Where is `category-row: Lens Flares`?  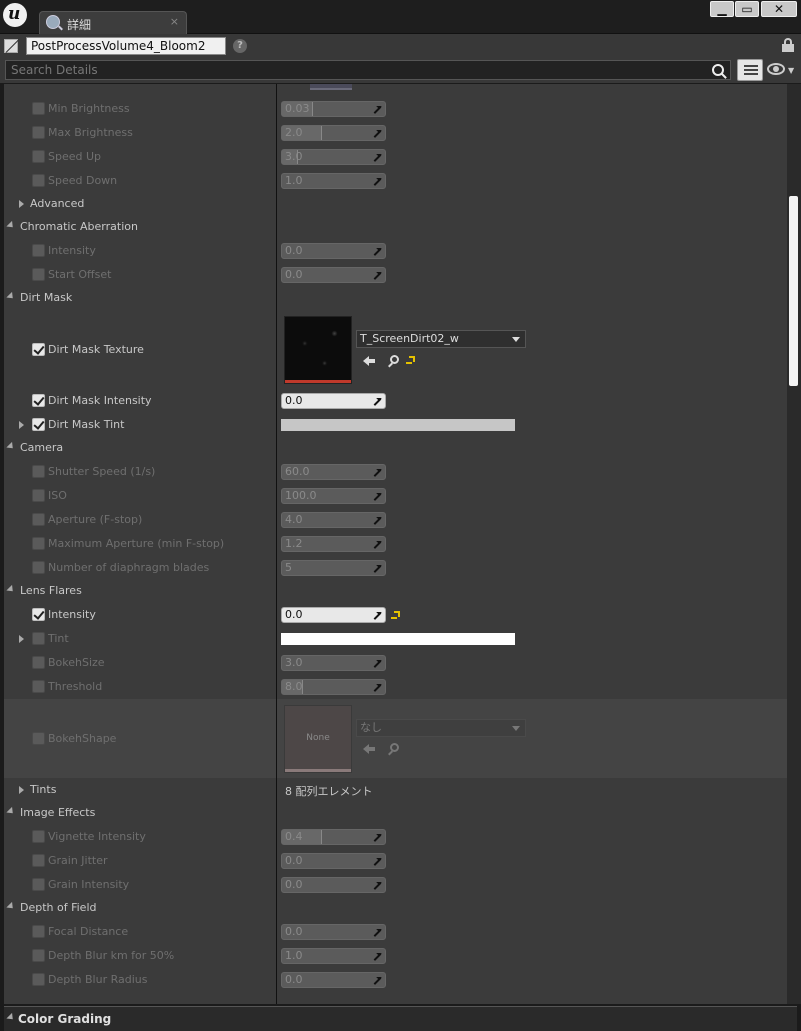
category-row: Lens Flares is located at coordinates (395, 591).